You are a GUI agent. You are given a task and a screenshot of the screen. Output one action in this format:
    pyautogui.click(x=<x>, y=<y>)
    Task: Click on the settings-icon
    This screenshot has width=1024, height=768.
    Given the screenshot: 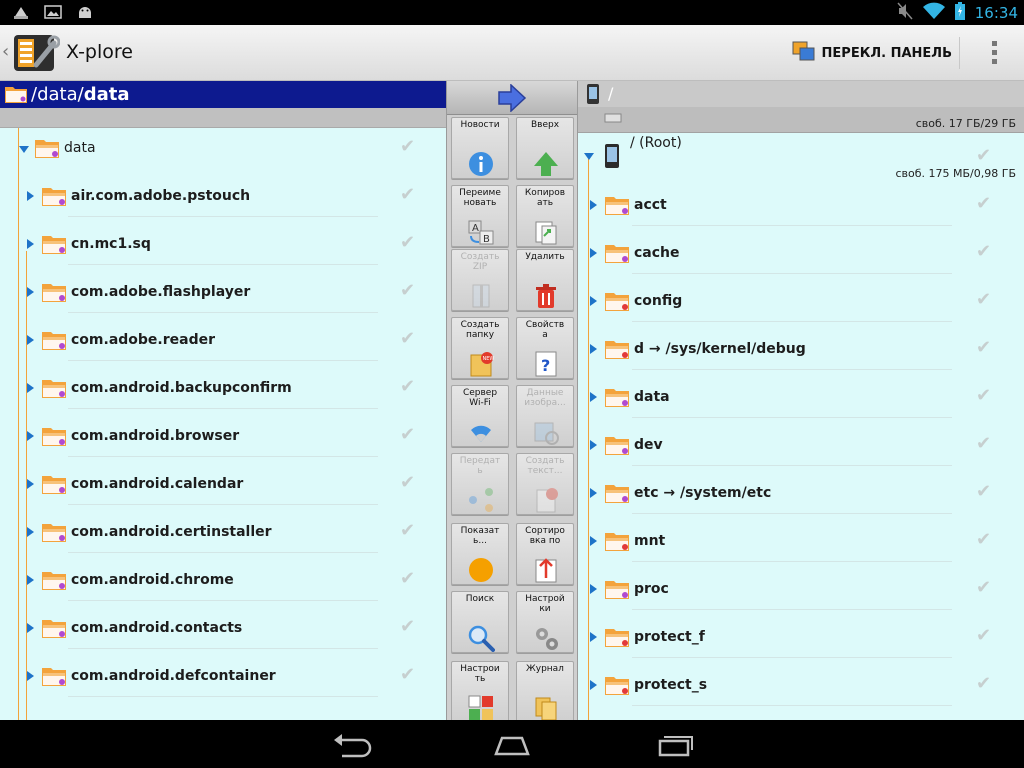 What is the action you would take?
    pyautogui.click(x=546, y=638)
    